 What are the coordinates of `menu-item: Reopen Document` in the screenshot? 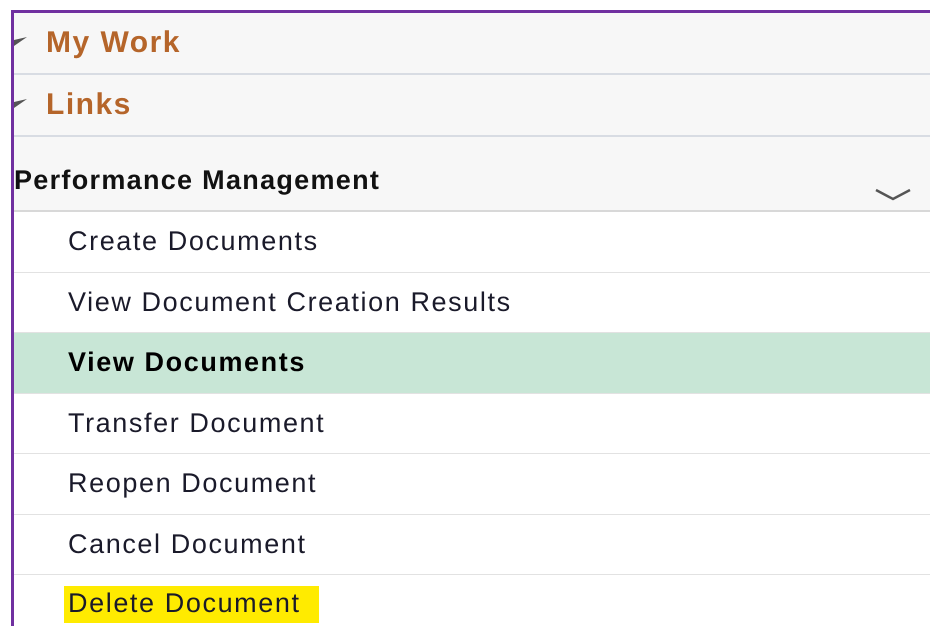 It's located at (472, 484).